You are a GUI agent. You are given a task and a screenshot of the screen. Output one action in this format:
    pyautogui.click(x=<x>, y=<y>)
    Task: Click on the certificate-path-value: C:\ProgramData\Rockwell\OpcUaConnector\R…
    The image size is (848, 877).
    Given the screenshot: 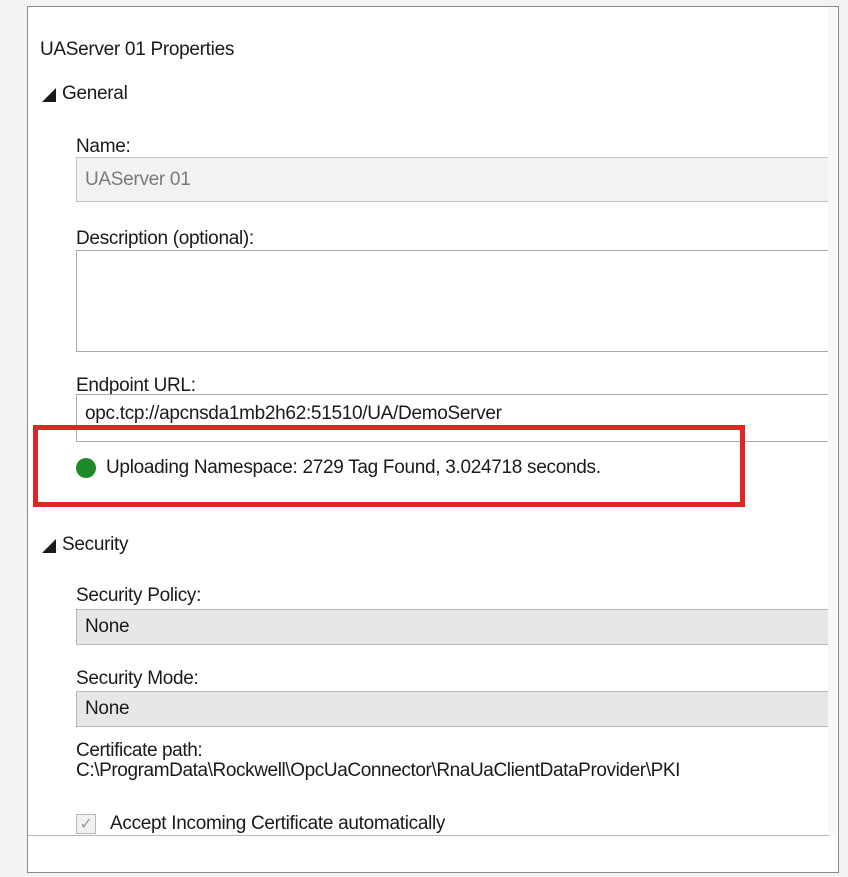 What is the action you would take?
    pyautogui.click(x=378, y=770)
    